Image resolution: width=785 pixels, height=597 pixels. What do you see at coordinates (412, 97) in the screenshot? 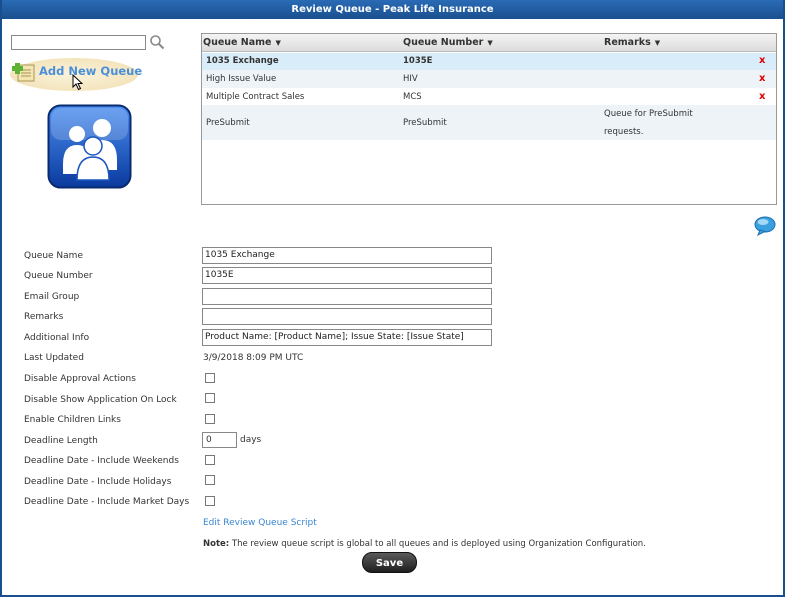
I see `row-queue-number: MCS` at bounding box center [412, 97].